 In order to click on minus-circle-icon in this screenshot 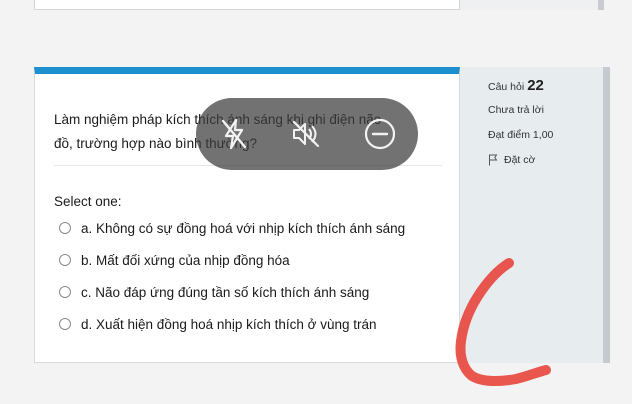, I will do `click(380, 134)`.